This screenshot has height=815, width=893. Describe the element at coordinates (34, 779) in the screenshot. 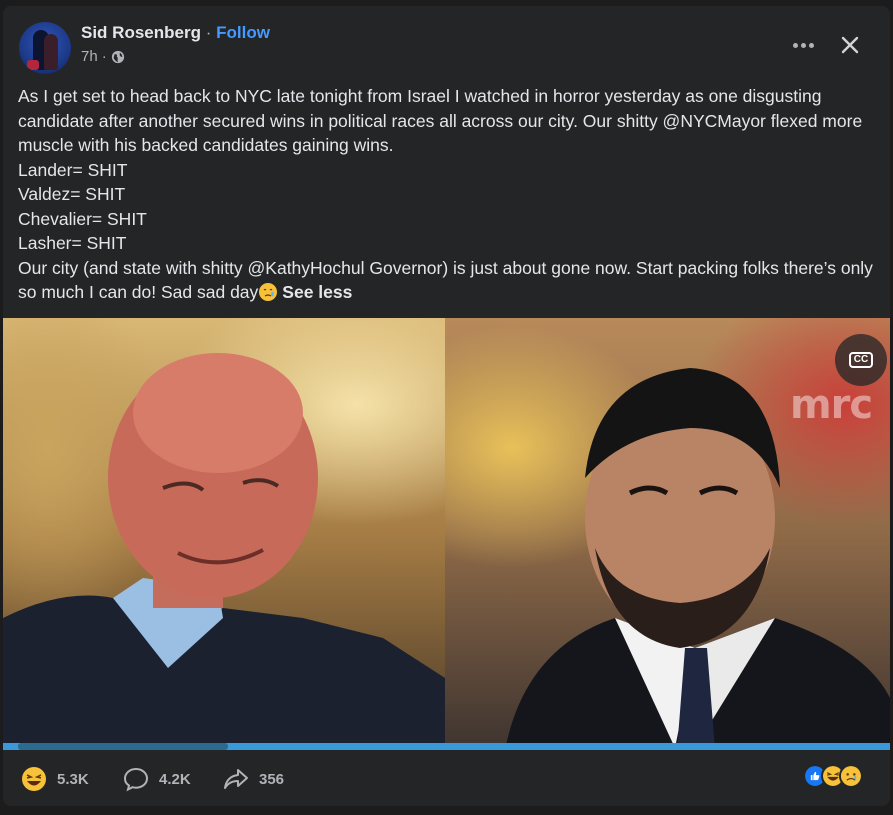

I see `laughing-face-icon` at that location.